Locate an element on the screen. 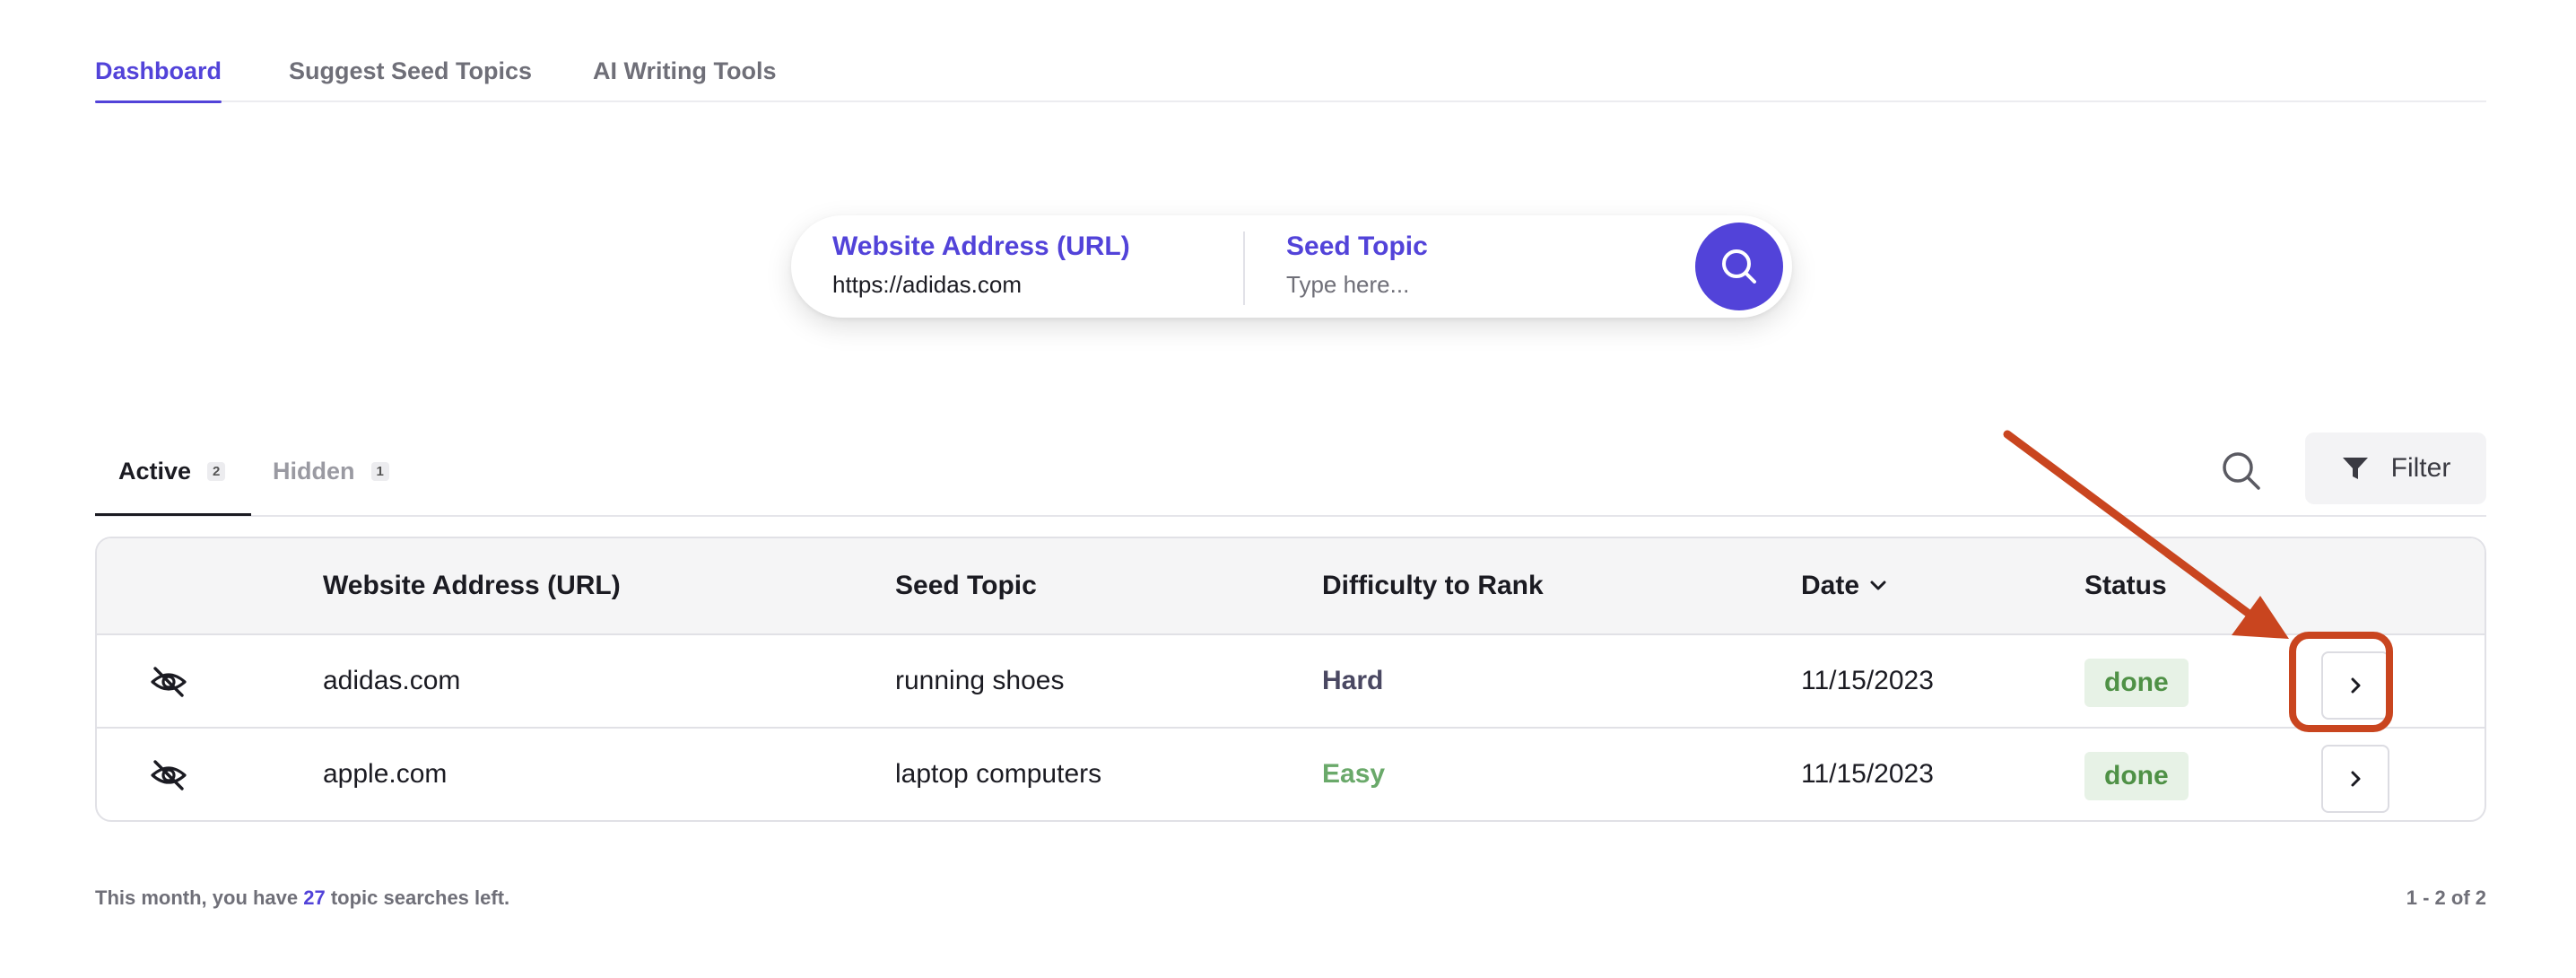 Image resolution: width=2576 pixels, height=978 pixels. header-seed-topic: Seed Topic is located at coordinates (966, 585).